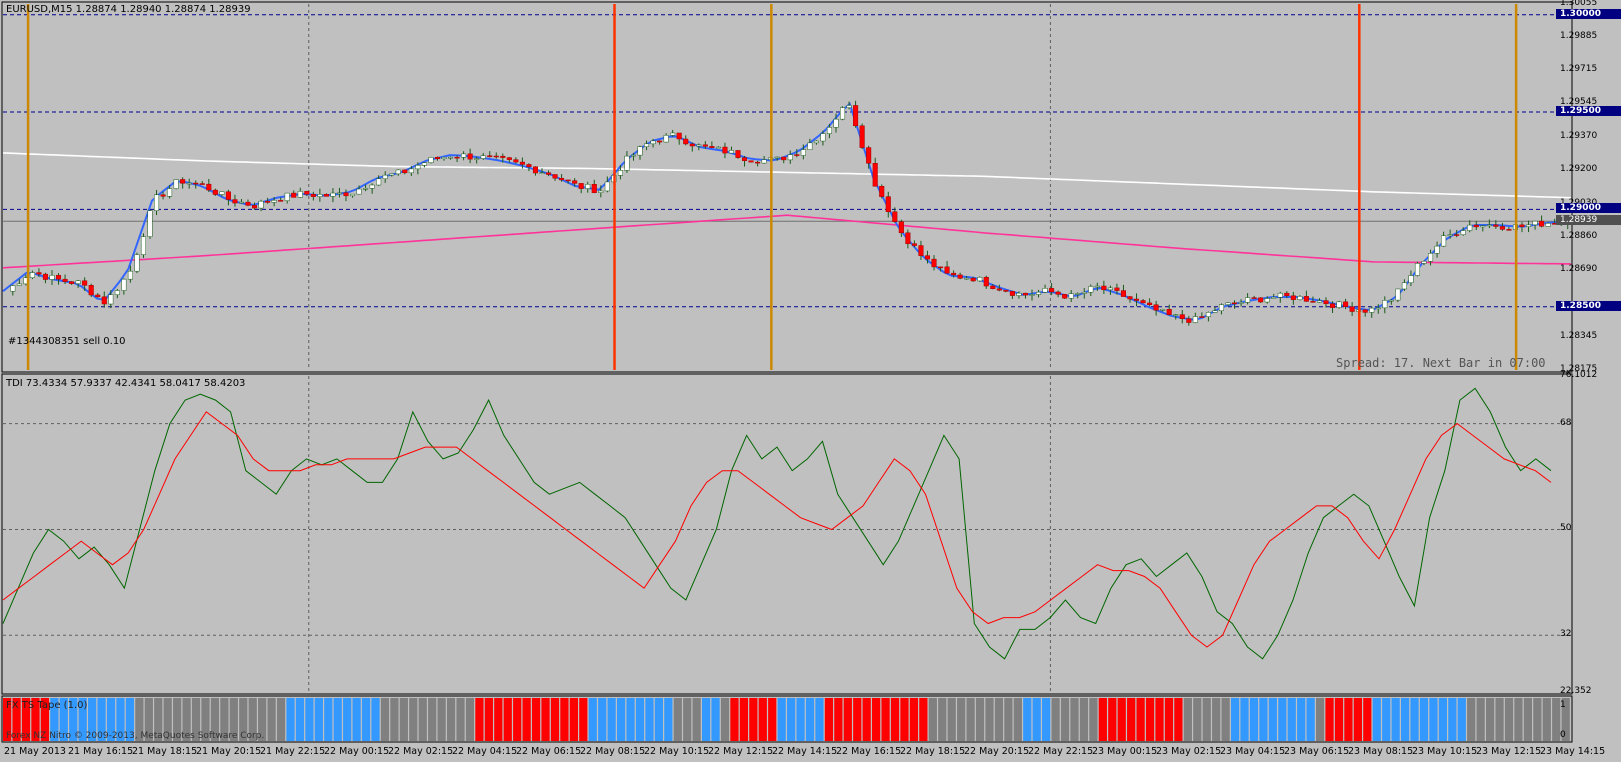 This screenshot has width=1621, height=762. Describe the element at coordinates (1573, 751) in the screenshot. I see `time-axis-label: 23 May 14:15` at that location.